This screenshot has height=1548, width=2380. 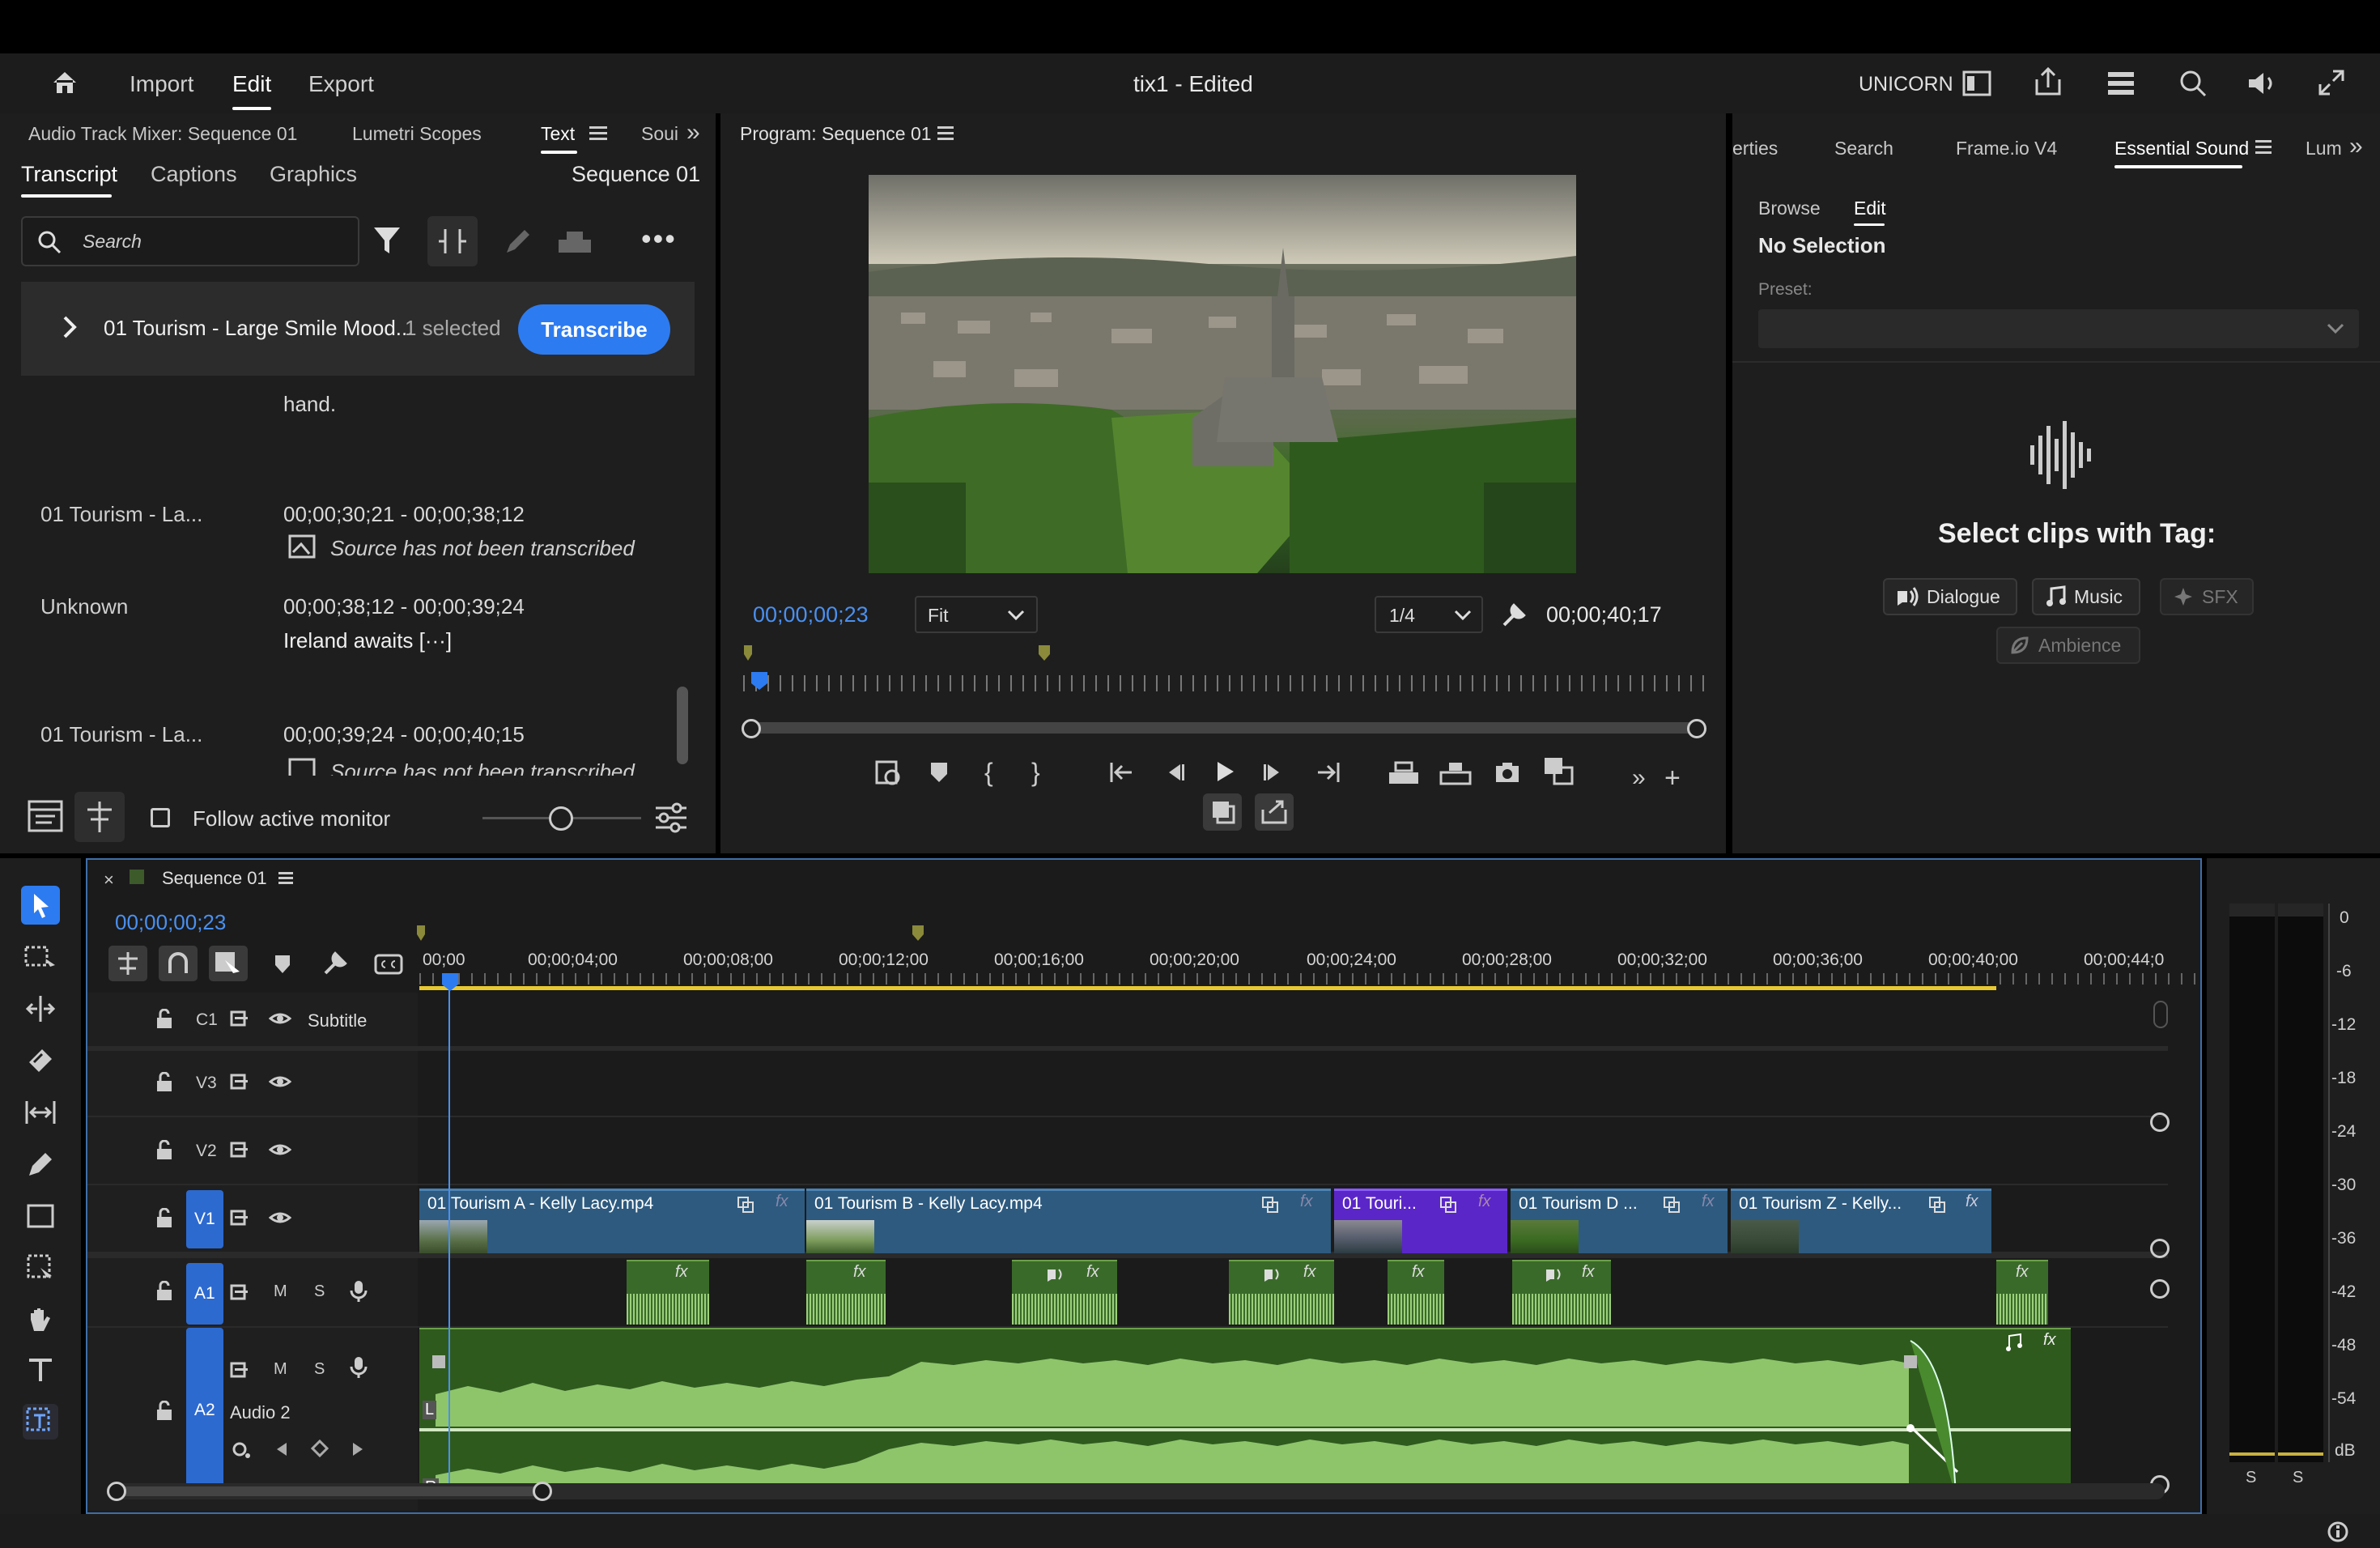 What do you see at coordinates (204, 1294) in the screenshot?
I see `track-a1-target: A1` at bounding box center [204, 1294].